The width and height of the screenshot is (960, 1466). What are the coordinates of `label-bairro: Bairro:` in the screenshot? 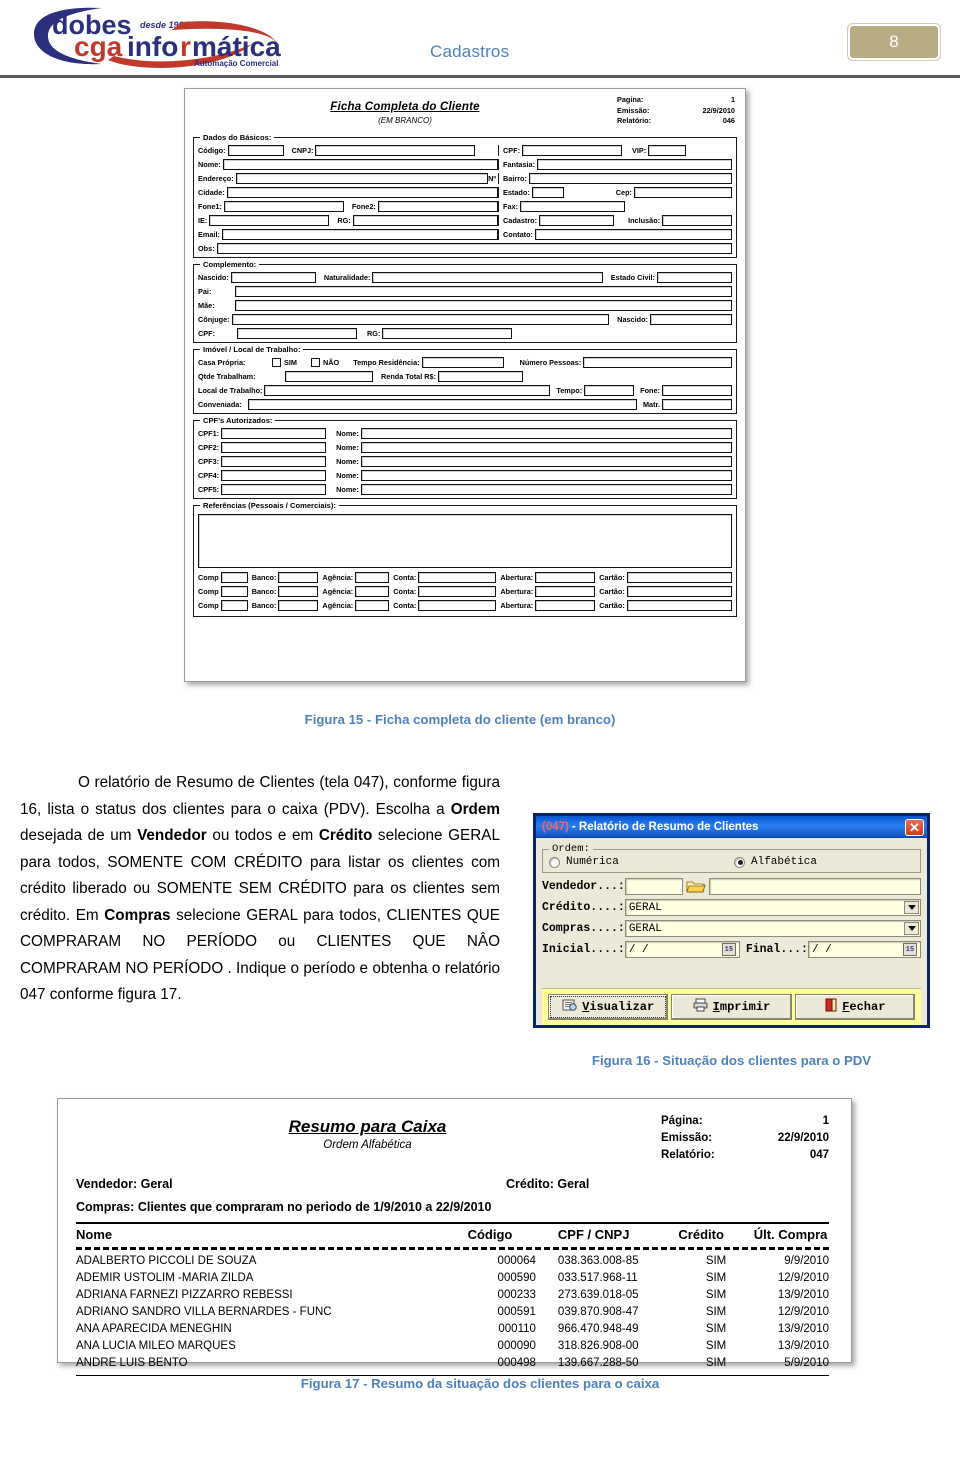 It's located at (515, 178).